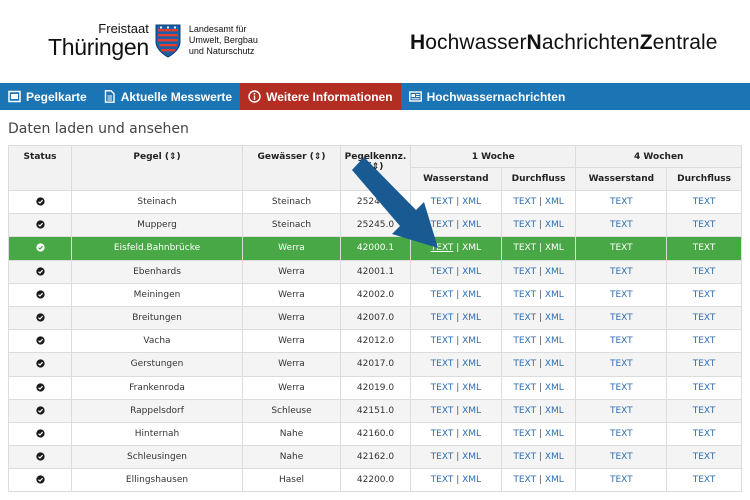 This screenshot has height=500, width=750. I want to click on nav-item-pegelkarte: Pegelkarte, so click(47, 96).